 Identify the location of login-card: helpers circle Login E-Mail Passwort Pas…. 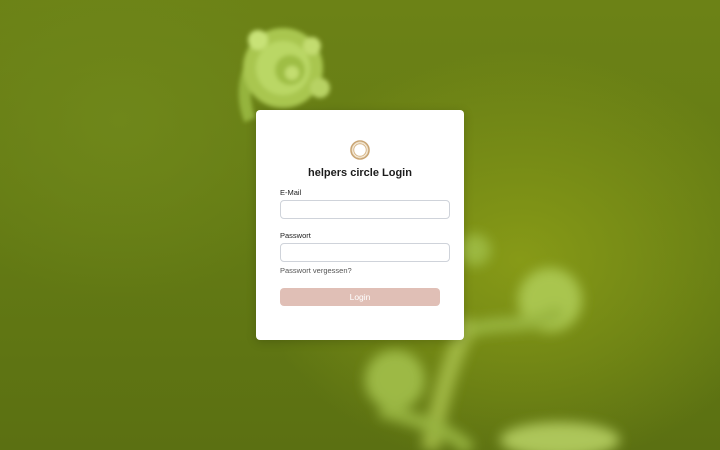
(360, 225).